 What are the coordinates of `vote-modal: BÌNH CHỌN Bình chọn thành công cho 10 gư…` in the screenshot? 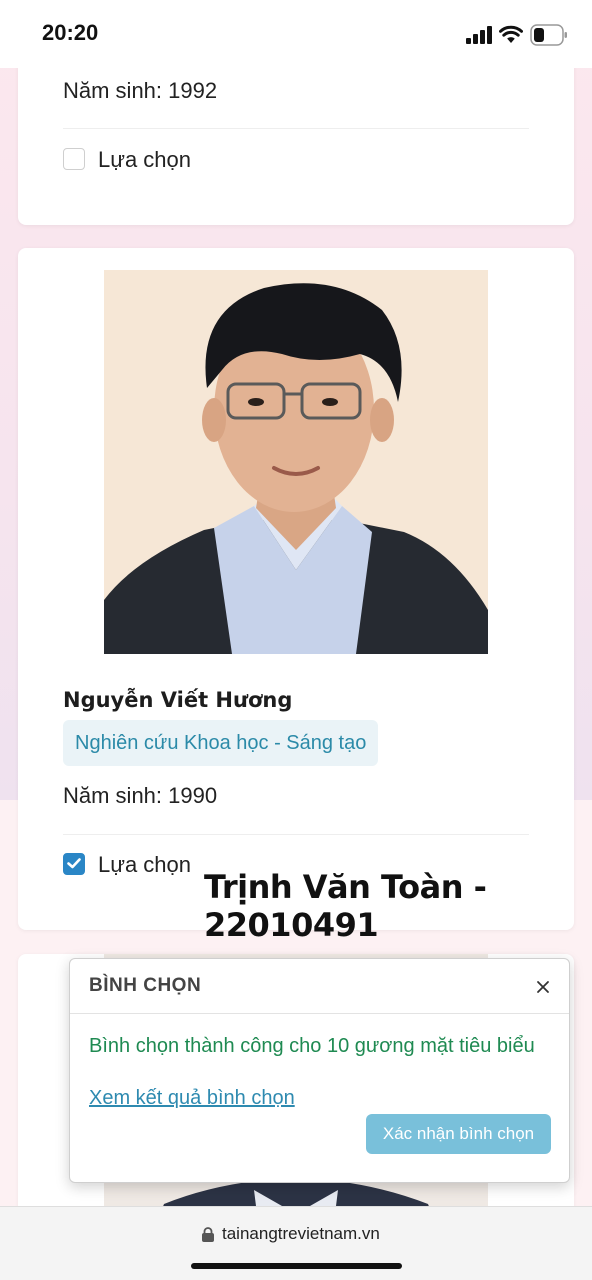 It's located at (319, 1070).